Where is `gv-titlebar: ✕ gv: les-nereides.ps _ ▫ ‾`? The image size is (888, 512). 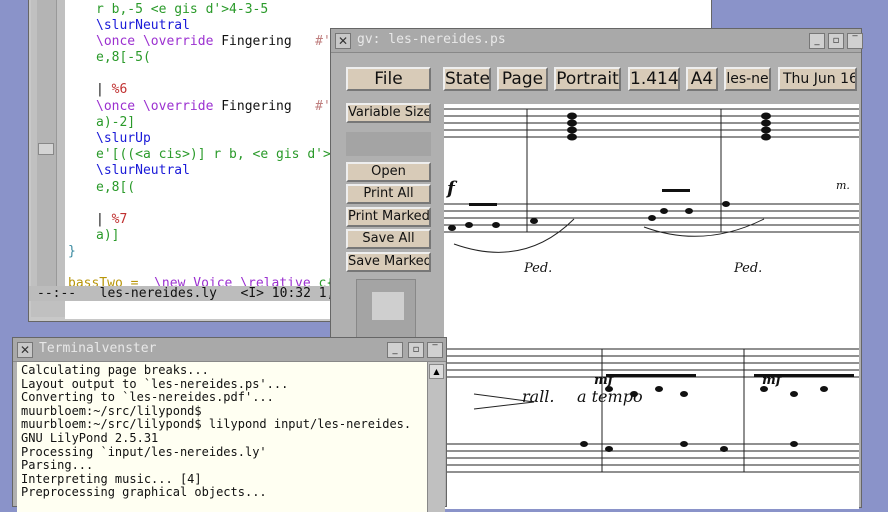
gv-titlebar: ✕ gv: les-nereides.ps _ ▫ ‾ is located at coordinates (597, 41).